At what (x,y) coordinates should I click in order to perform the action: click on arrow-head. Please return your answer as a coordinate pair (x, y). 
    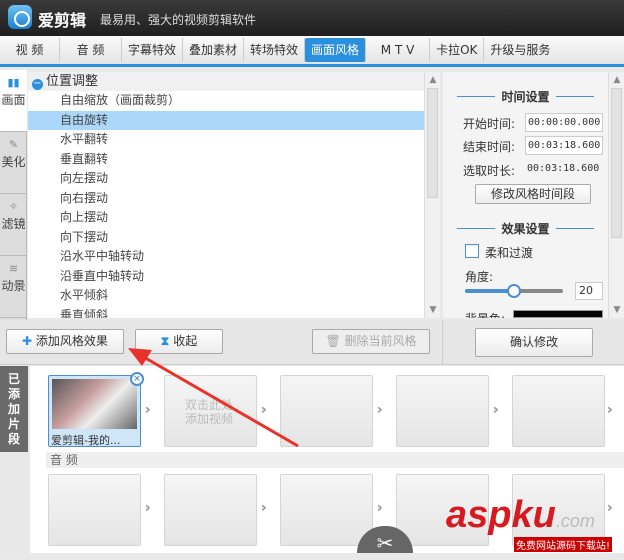
    Looking at the image, I should click on (140, 357).